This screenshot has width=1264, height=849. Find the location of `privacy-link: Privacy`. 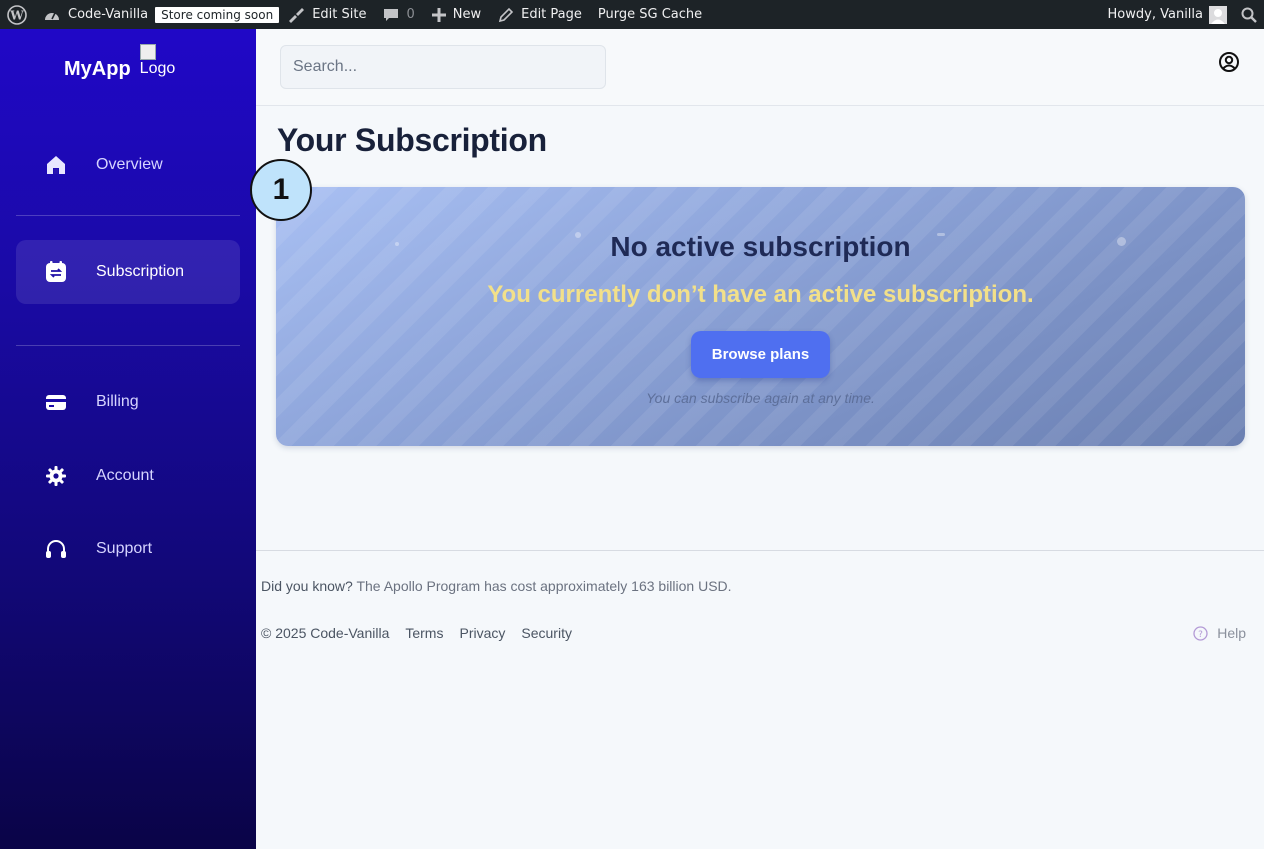

privacy-link: Privacy is located at coordinates (482, 633).